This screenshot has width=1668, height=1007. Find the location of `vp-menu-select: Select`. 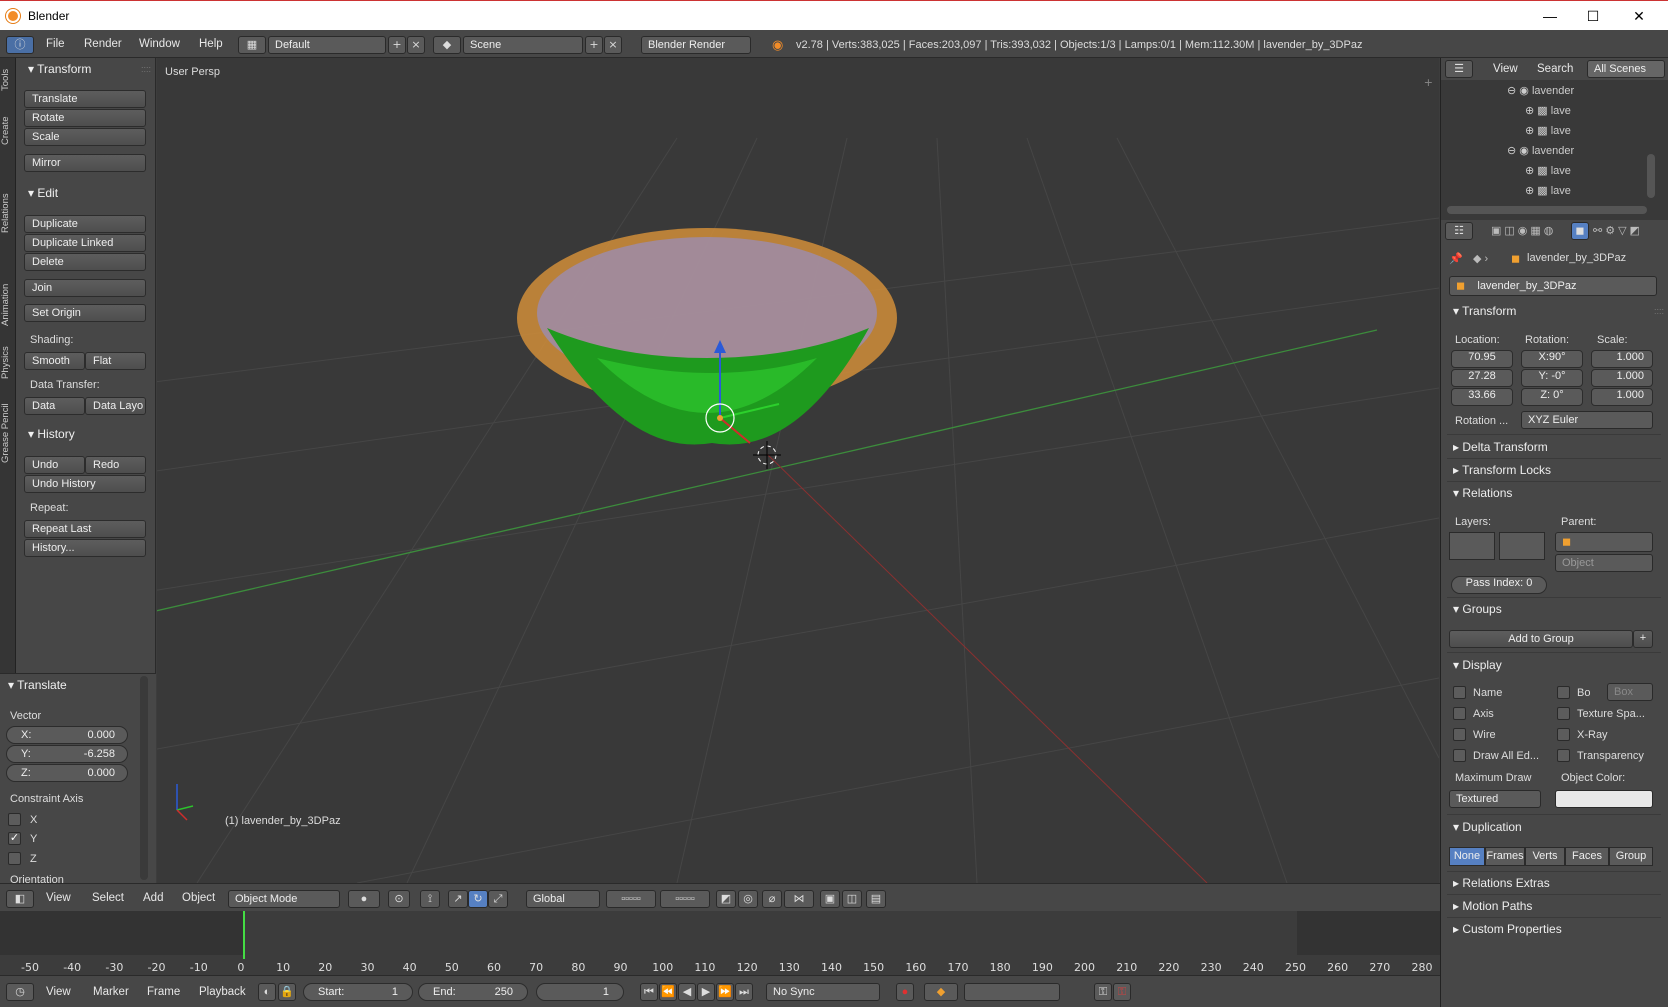

vp-menu-select: Select is located at coordinates (108, 898).